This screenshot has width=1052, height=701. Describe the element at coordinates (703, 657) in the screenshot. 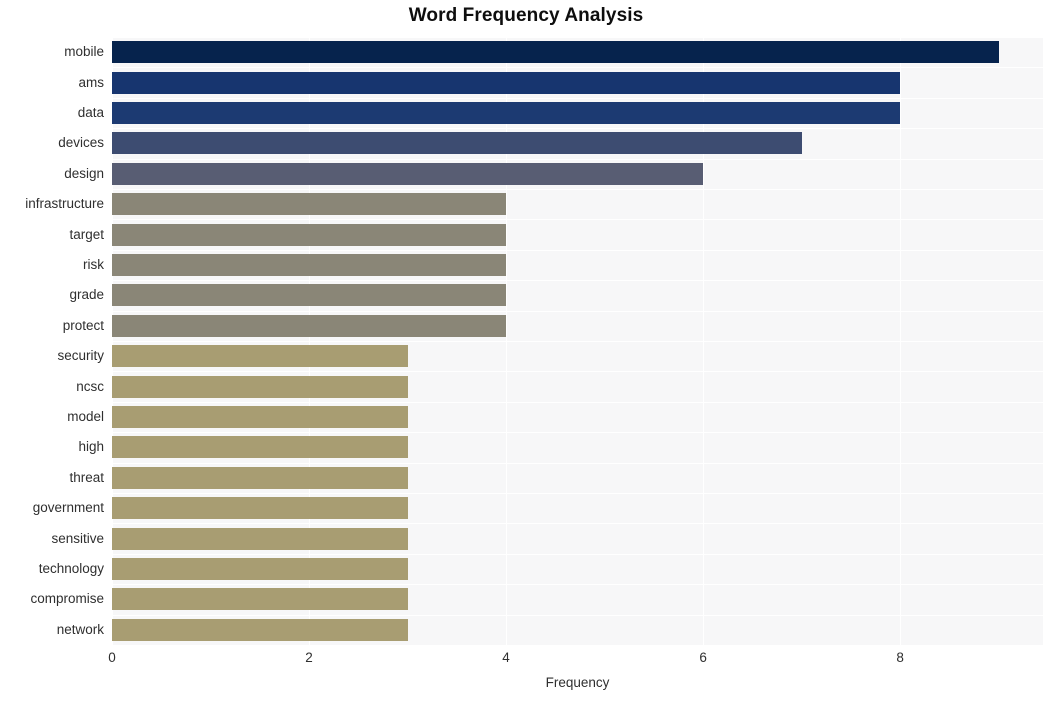

I see `x-tick-label: 6` at that location.